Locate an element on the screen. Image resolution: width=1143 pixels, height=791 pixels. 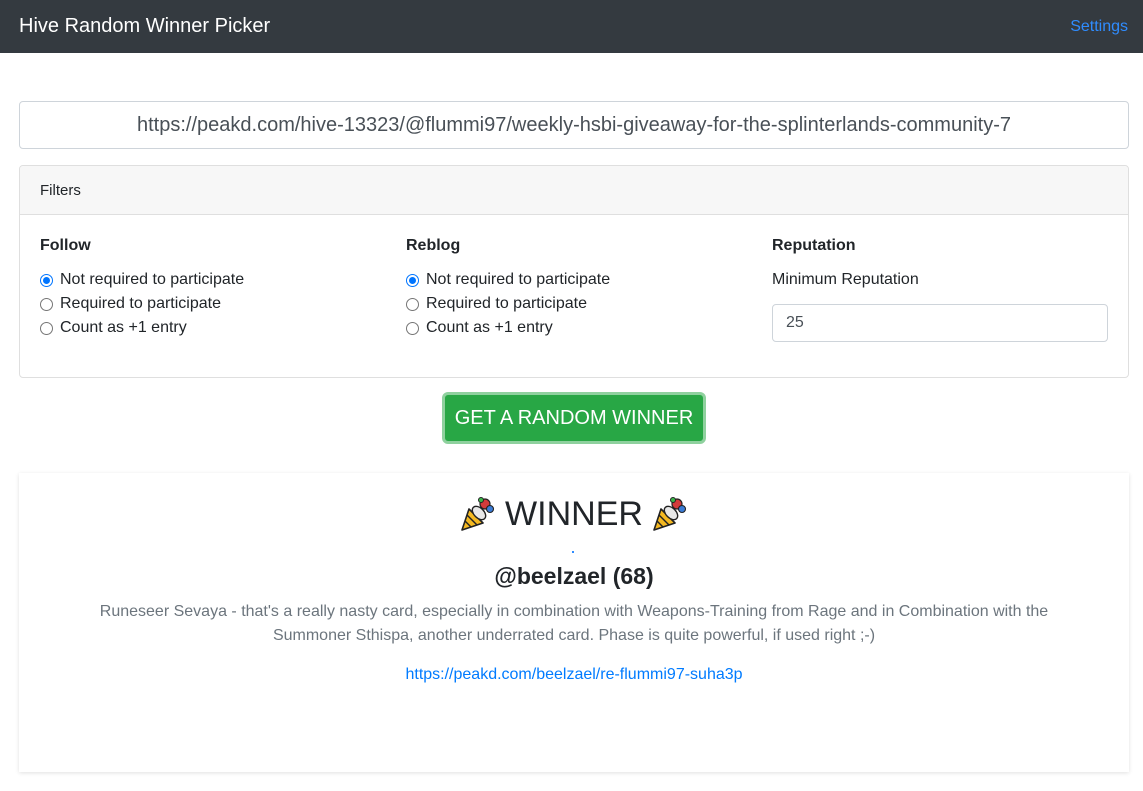
reputation-title: Reputation is located at coordinates (814, 245).